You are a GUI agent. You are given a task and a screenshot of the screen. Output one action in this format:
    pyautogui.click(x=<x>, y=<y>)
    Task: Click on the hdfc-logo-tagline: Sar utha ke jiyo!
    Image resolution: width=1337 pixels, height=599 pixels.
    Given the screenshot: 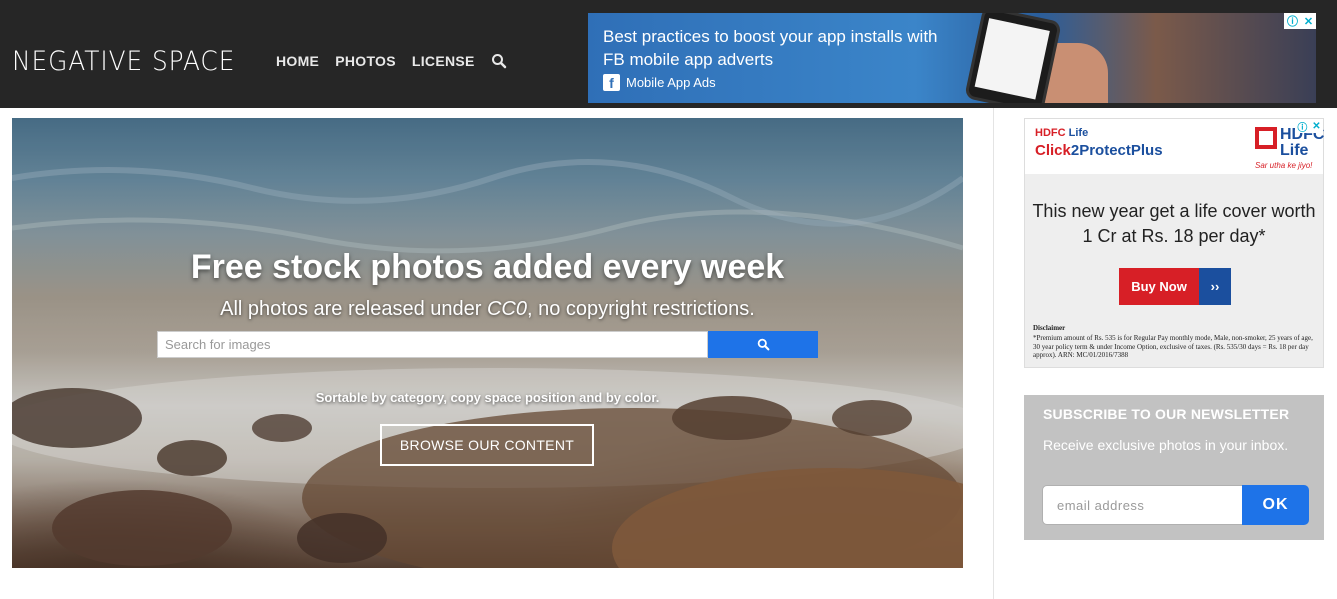 What is the action you would take?
    pyautogui.click(x=1284, y=165)
    